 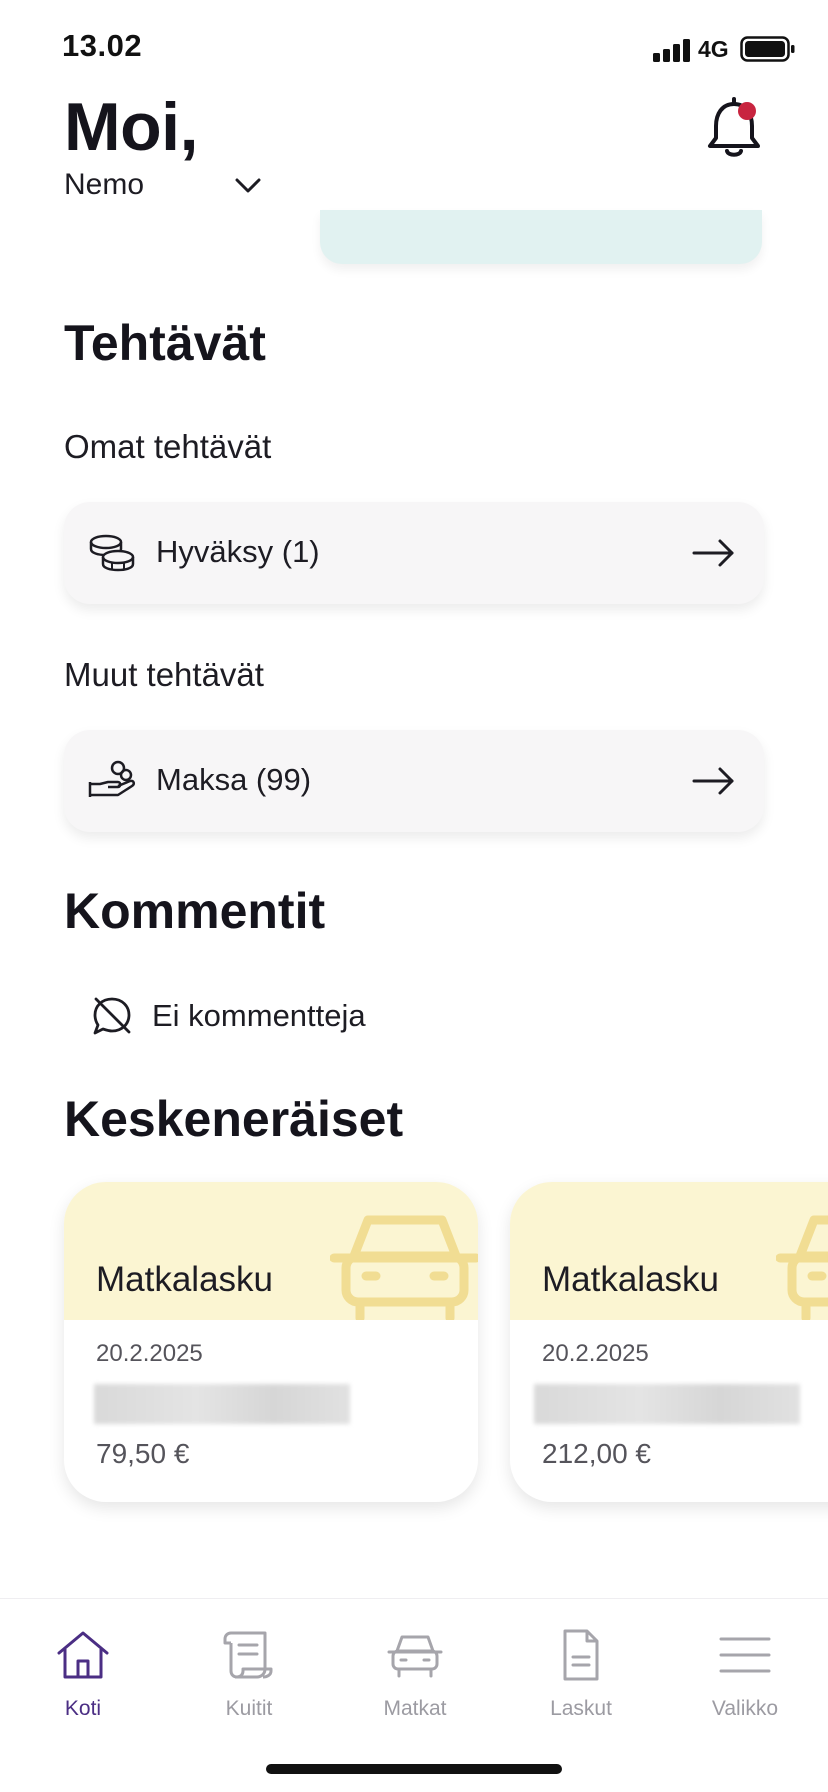 What do you see at coordinates (259, 1015) in the screenshot?
I see `no-comments-label: Ei kommentteja` at bounding box center [259, 1015].